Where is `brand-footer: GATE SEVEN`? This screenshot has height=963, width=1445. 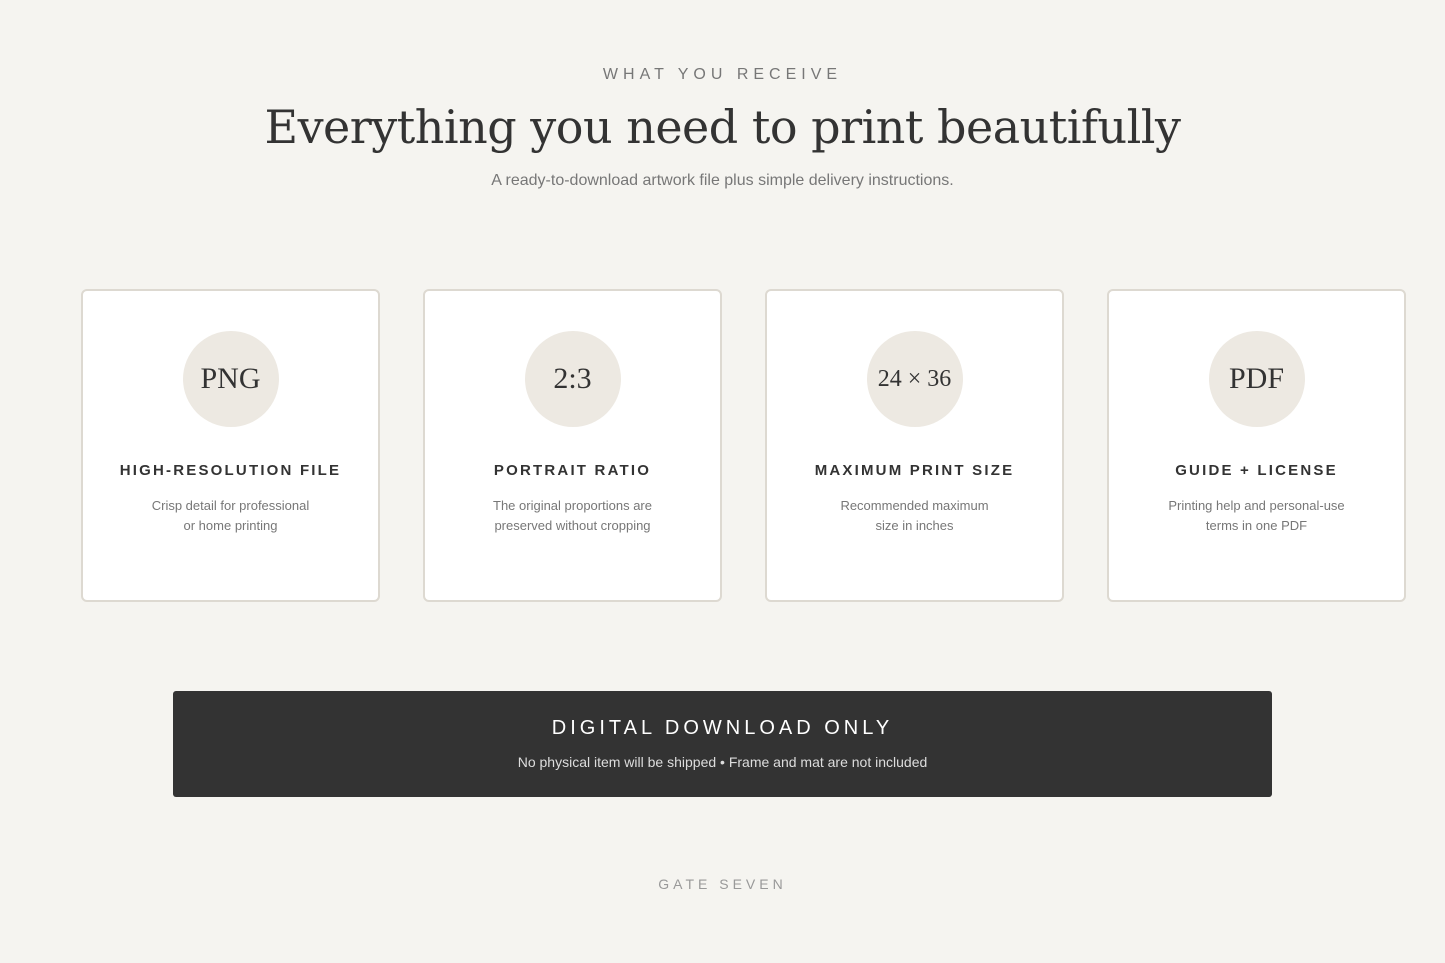 brand-footer: GATE SEVEN is located at coordinates (722, 884).